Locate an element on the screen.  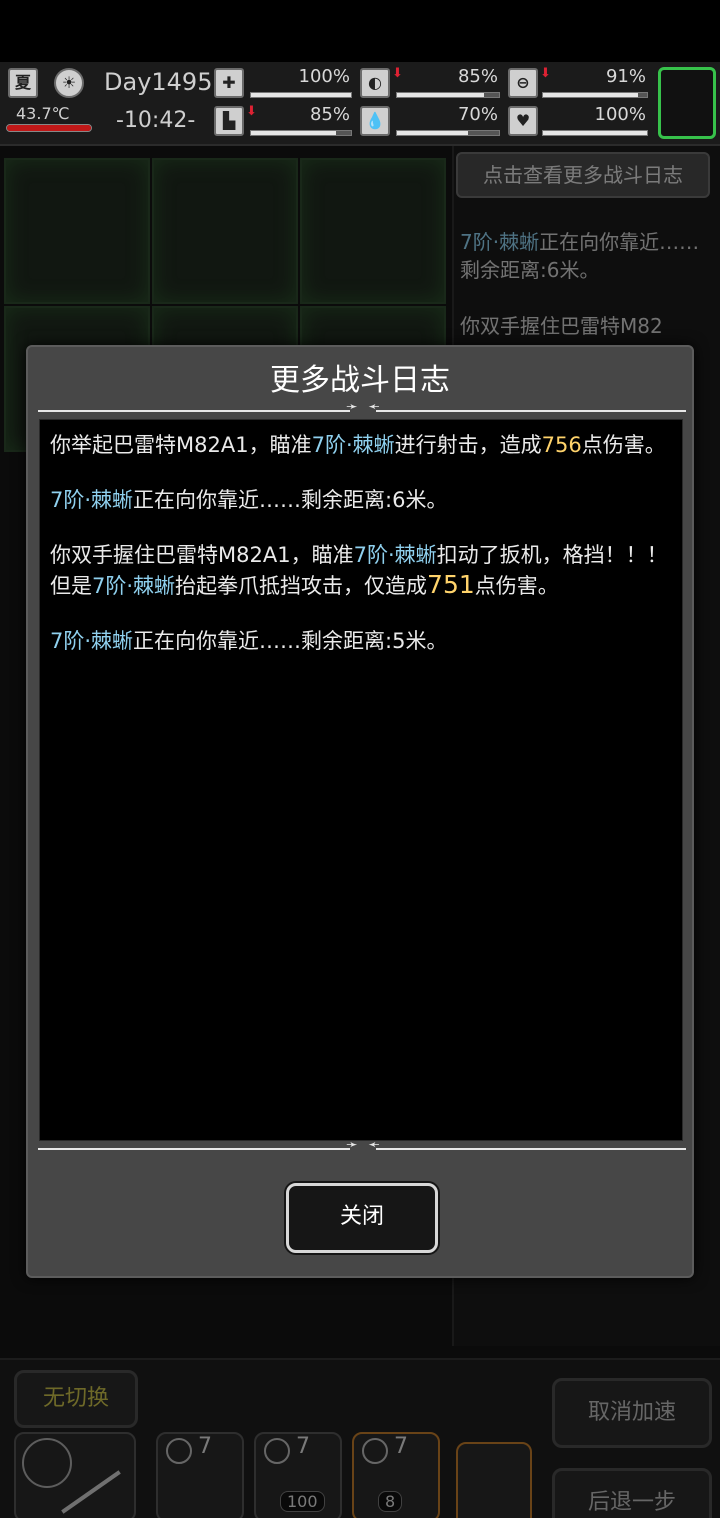
log-entry: 7阶·棘蜥正在向你靠近……剩余距离:6米。 is located at coordinates (365, 500).